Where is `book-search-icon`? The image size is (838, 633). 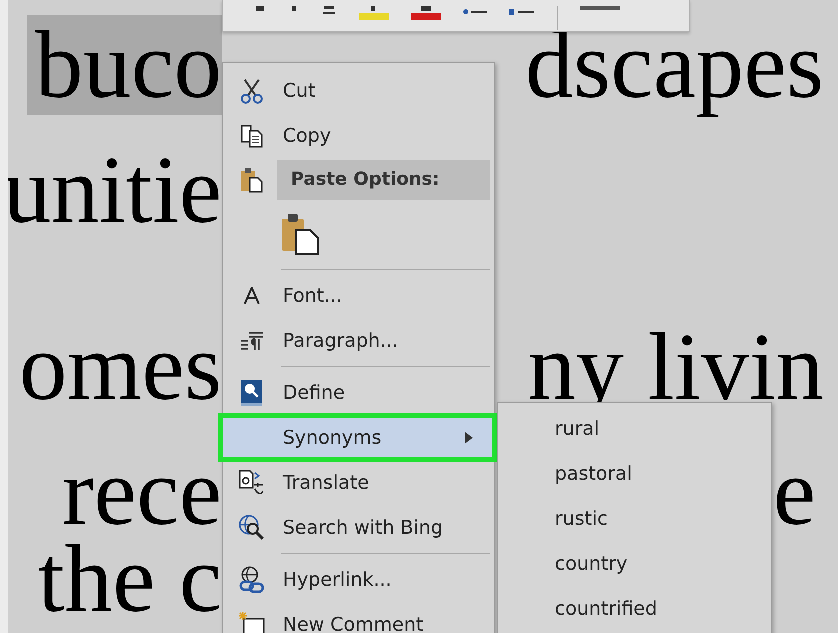
book-search-icon is located at coordinates (252, 392).